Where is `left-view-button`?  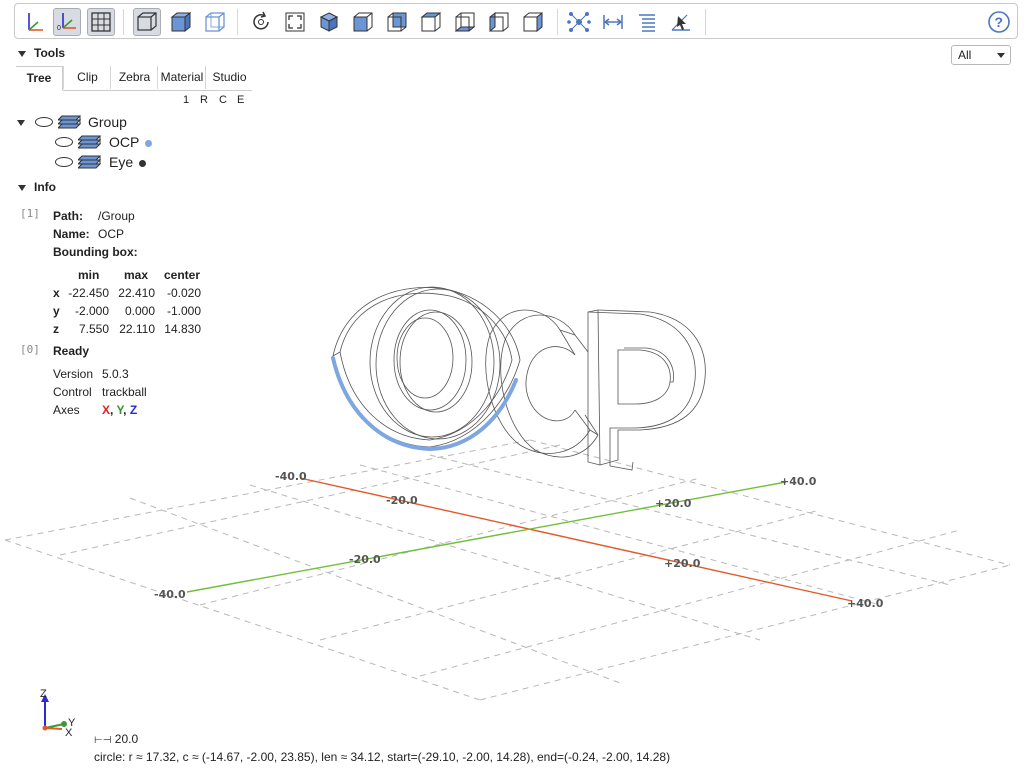 left-view-button is located at coordinates (499, 22).